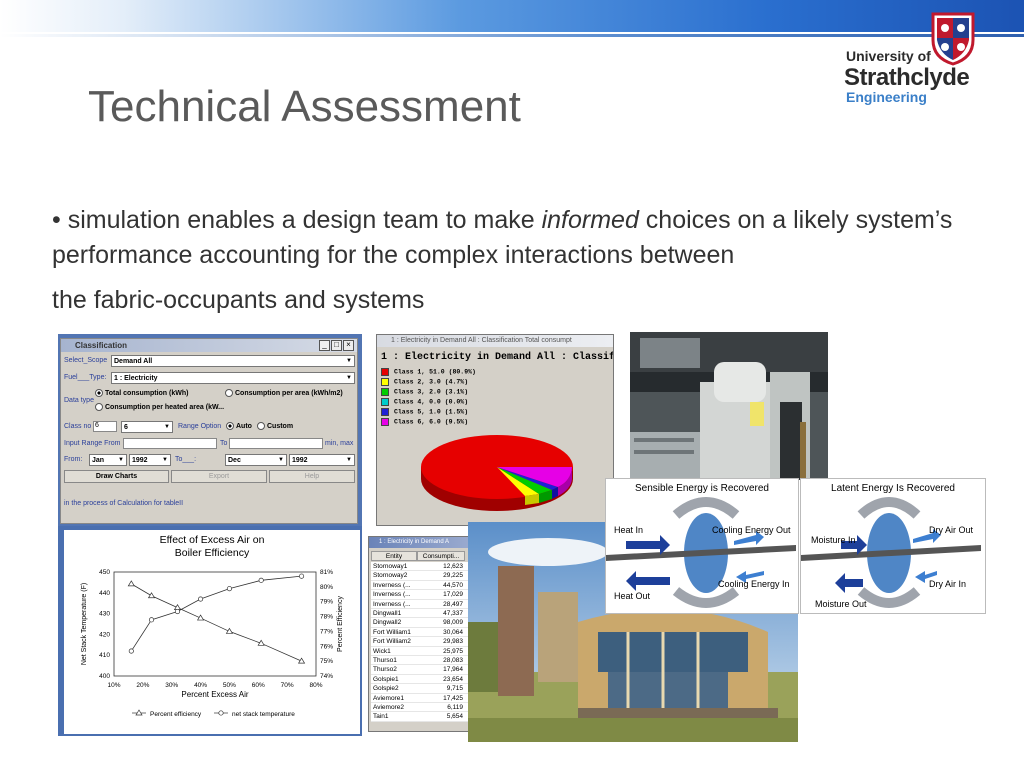  What do you see at coordinates (888, 56) in the screenshot?
I see `logo-line1: University of` at bounding box center [888, 56].